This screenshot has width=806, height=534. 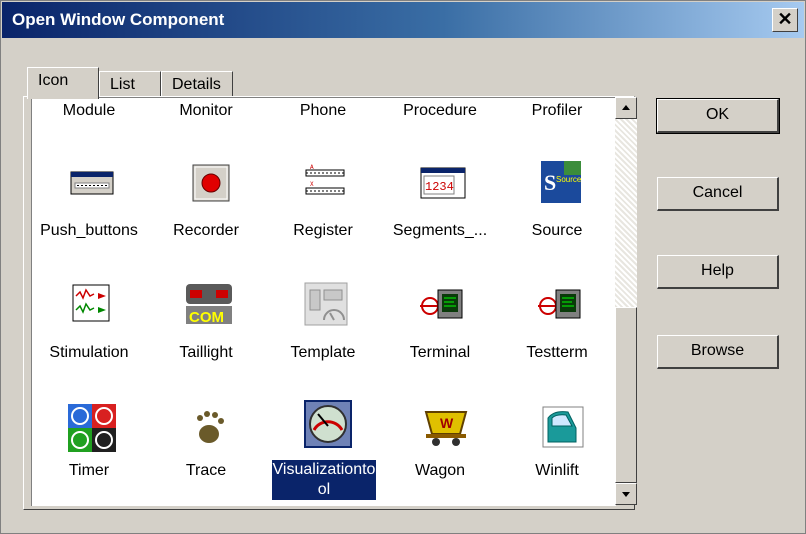 I want to click on tab-details: Details, so click(x=197, y=85).